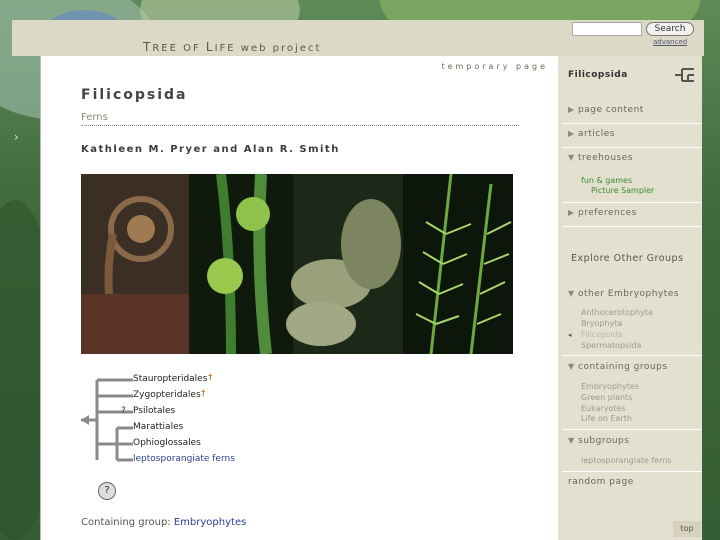  Describe the element at coordinates (600, 158) in the screenshot. I see `sidebar-item-treehouses: ▼ treehouses` at that location.